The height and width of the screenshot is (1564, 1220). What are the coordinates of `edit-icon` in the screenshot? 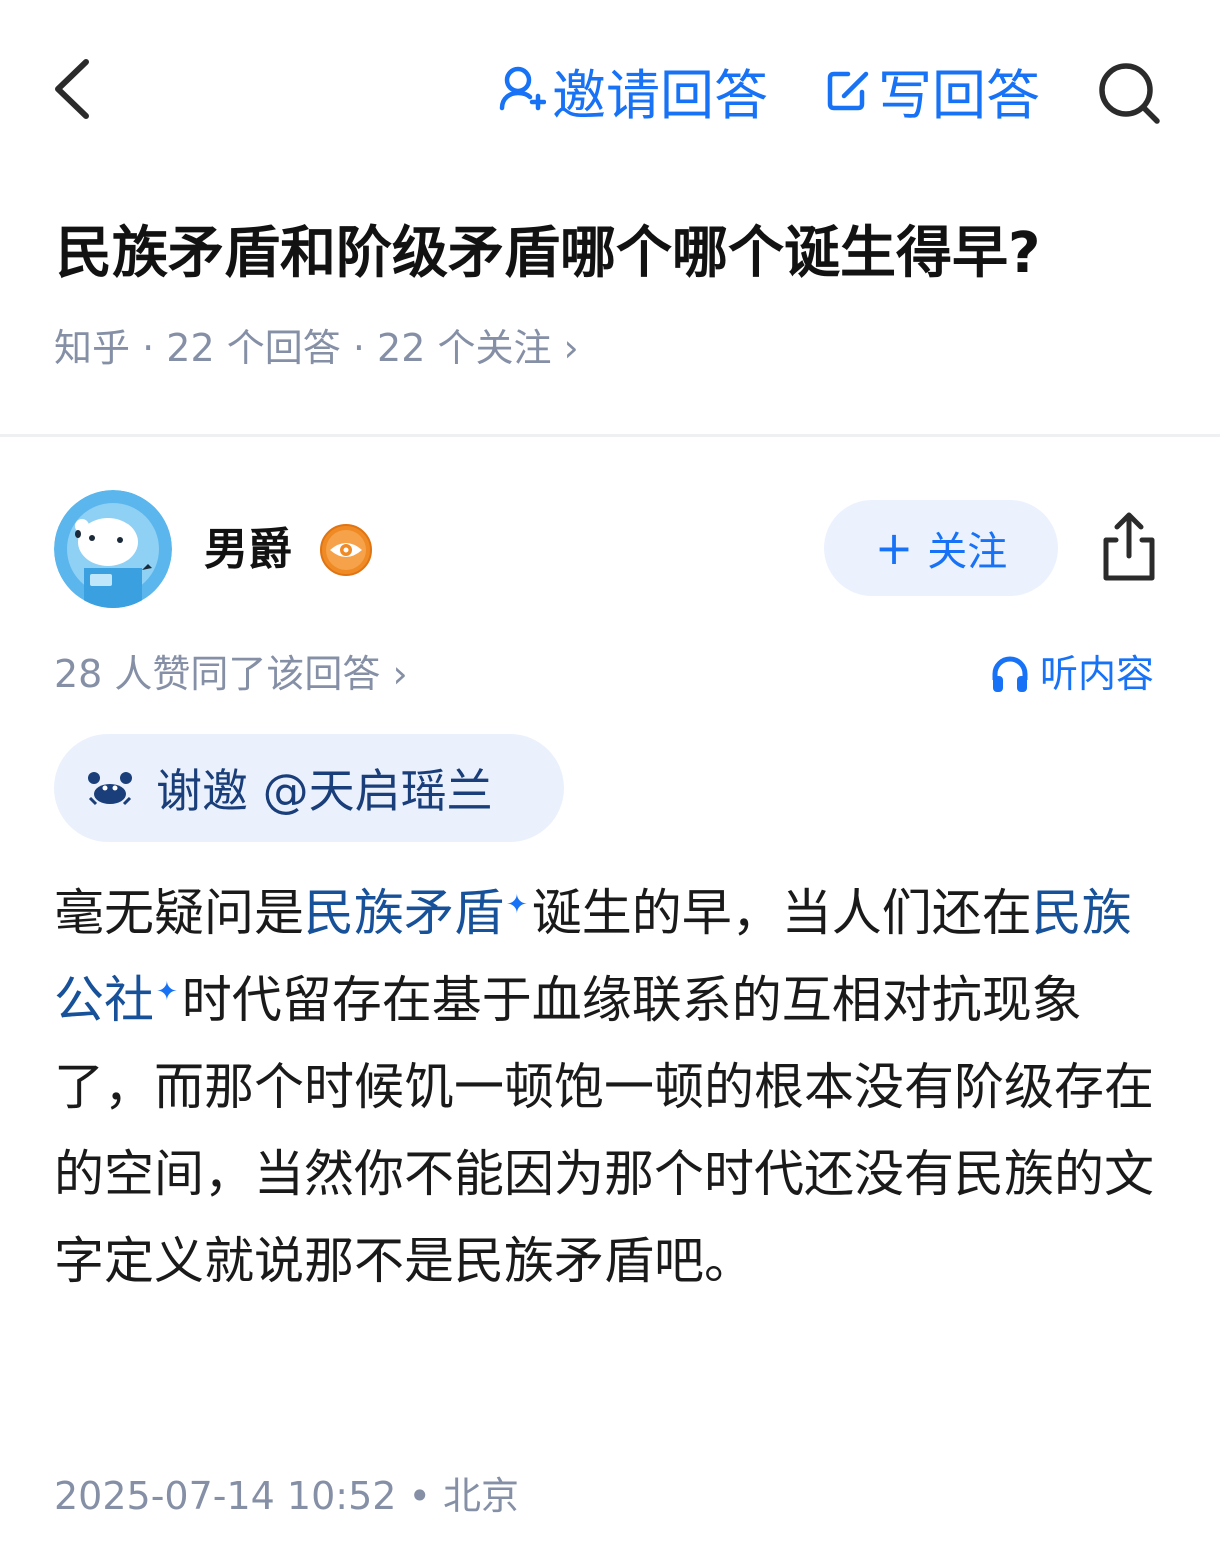 It's located at (848, 91).